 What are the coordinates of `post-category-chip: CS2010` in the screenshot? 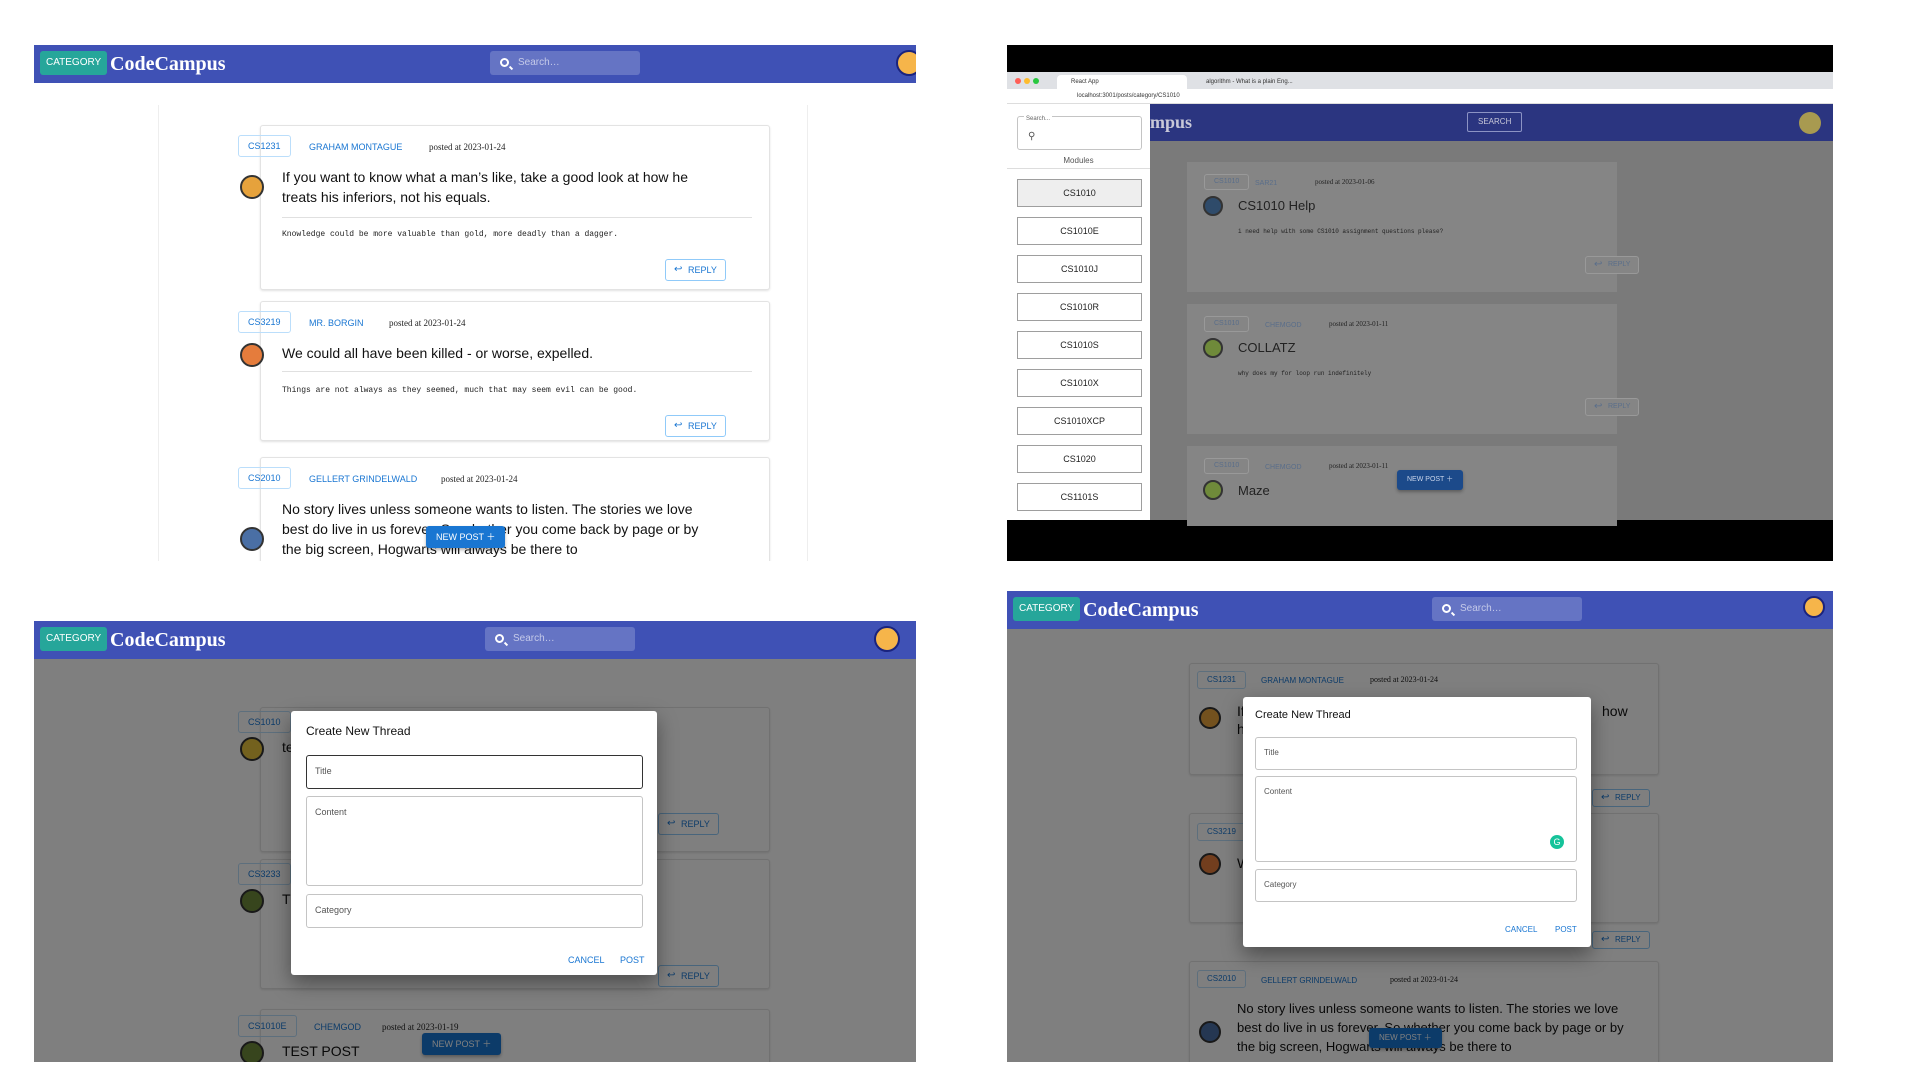 It's located at (264, 478).